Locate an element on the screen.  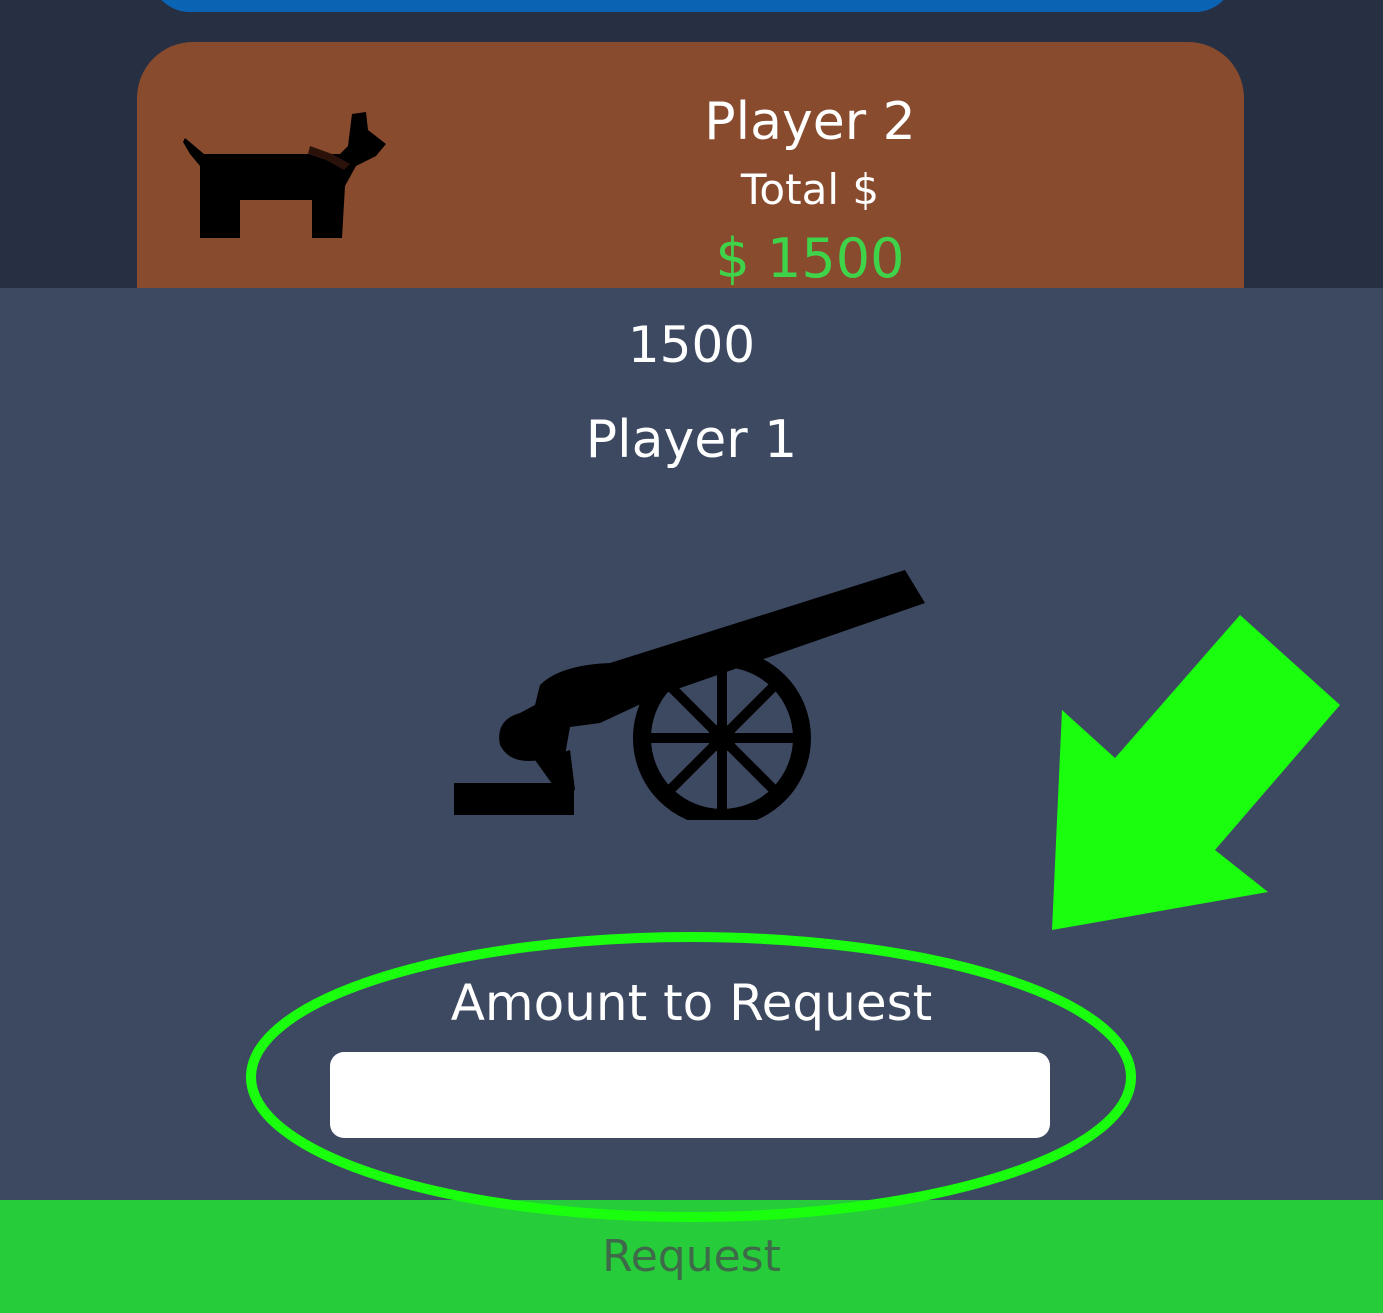
request-button: Request is located at coordinates (691, 1256).